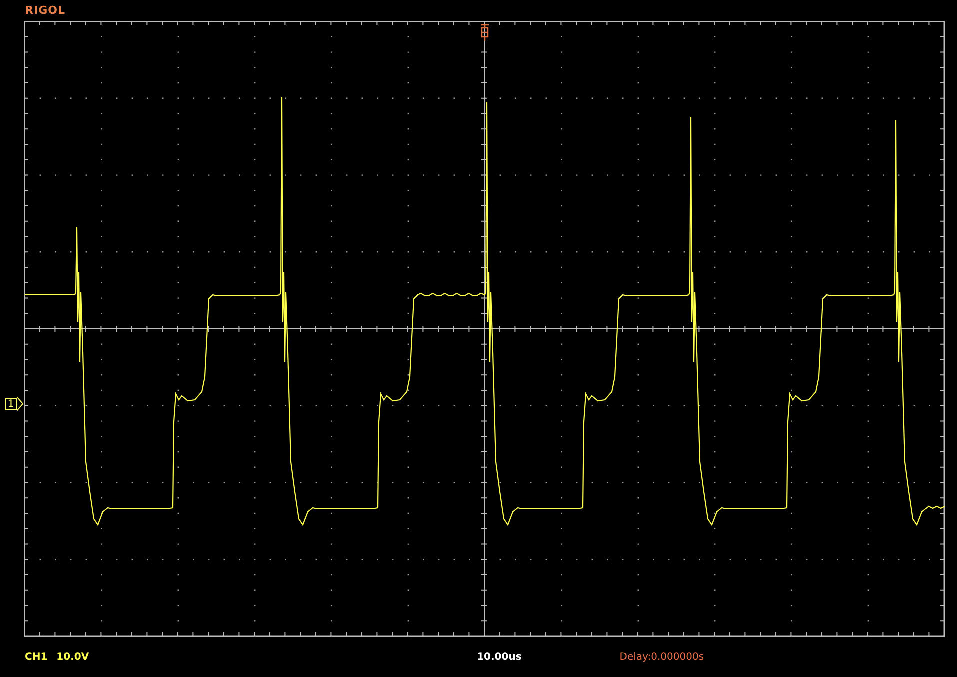  What do you see at coordinates (485, 33) in the screenshot?
I see `trigger-position-icon` at bounding box center [485, 33].